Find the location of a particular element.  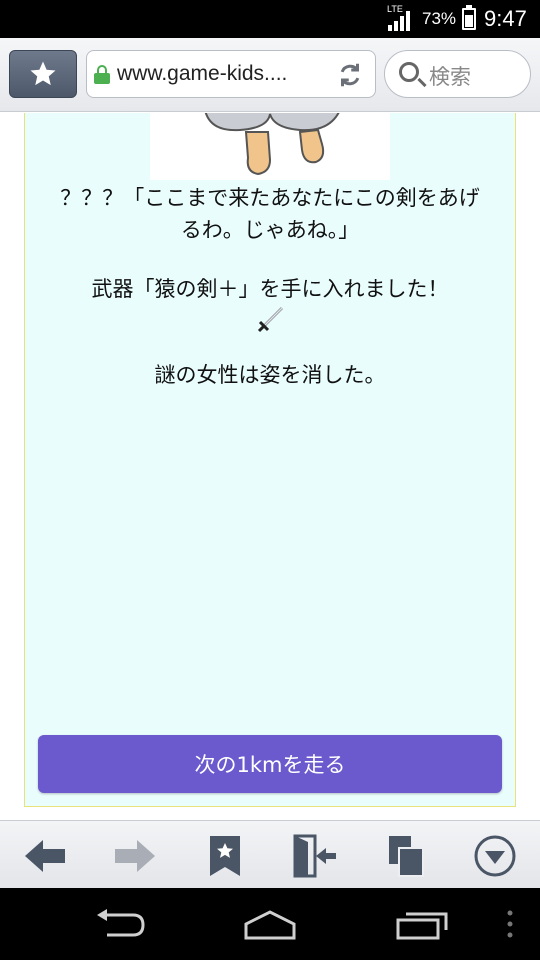

clock: 9:47 is located at coordinates (505, 18).